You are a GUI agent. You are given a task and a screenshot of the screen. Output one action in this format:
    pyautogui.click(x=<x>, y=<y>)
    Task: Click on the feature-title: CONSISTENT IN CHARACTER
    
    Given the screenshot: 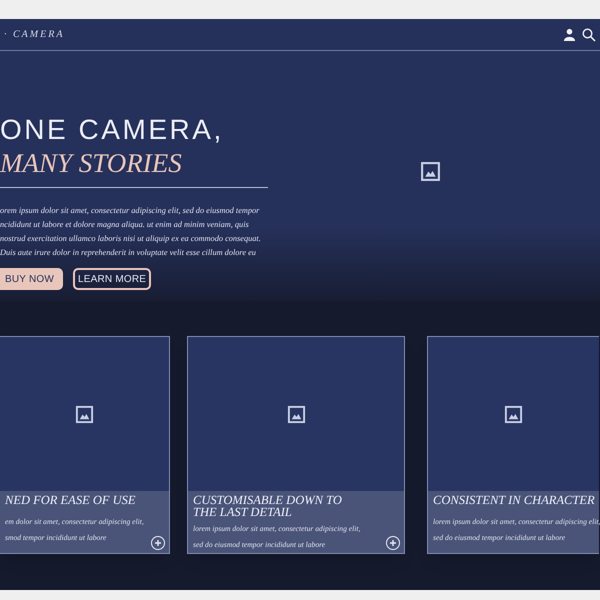 What is the action you would take?
    pyautogui.click(x=513, y=500)
    